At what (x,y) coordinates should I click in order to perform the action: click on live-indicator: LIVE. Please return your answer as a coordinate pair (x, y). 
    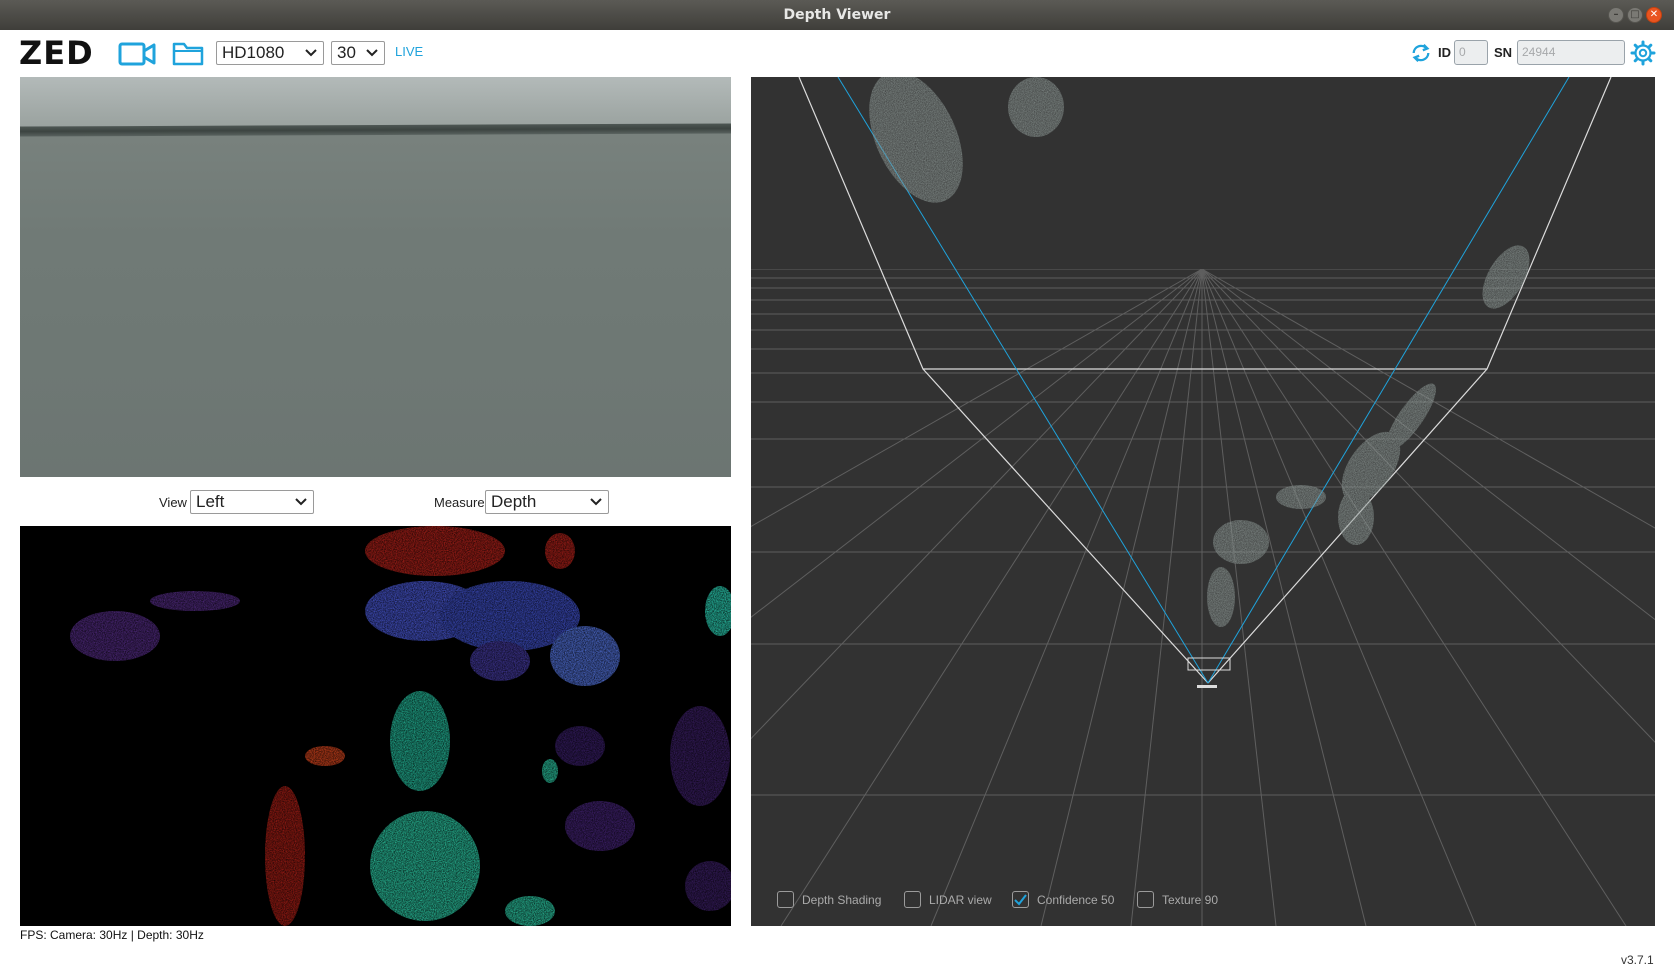
    Looking at the image, I should click on (409, 51).